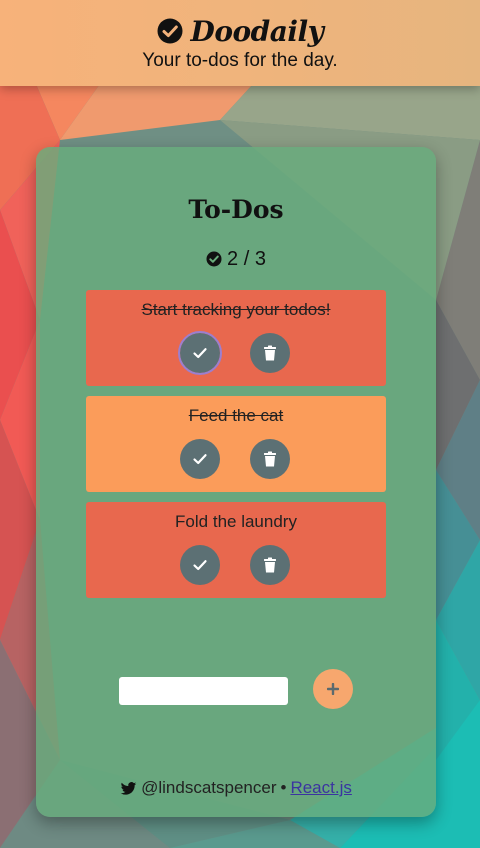 This screenshot has width=480, height=848. I want to click on plus-icon, so click(333, 689).